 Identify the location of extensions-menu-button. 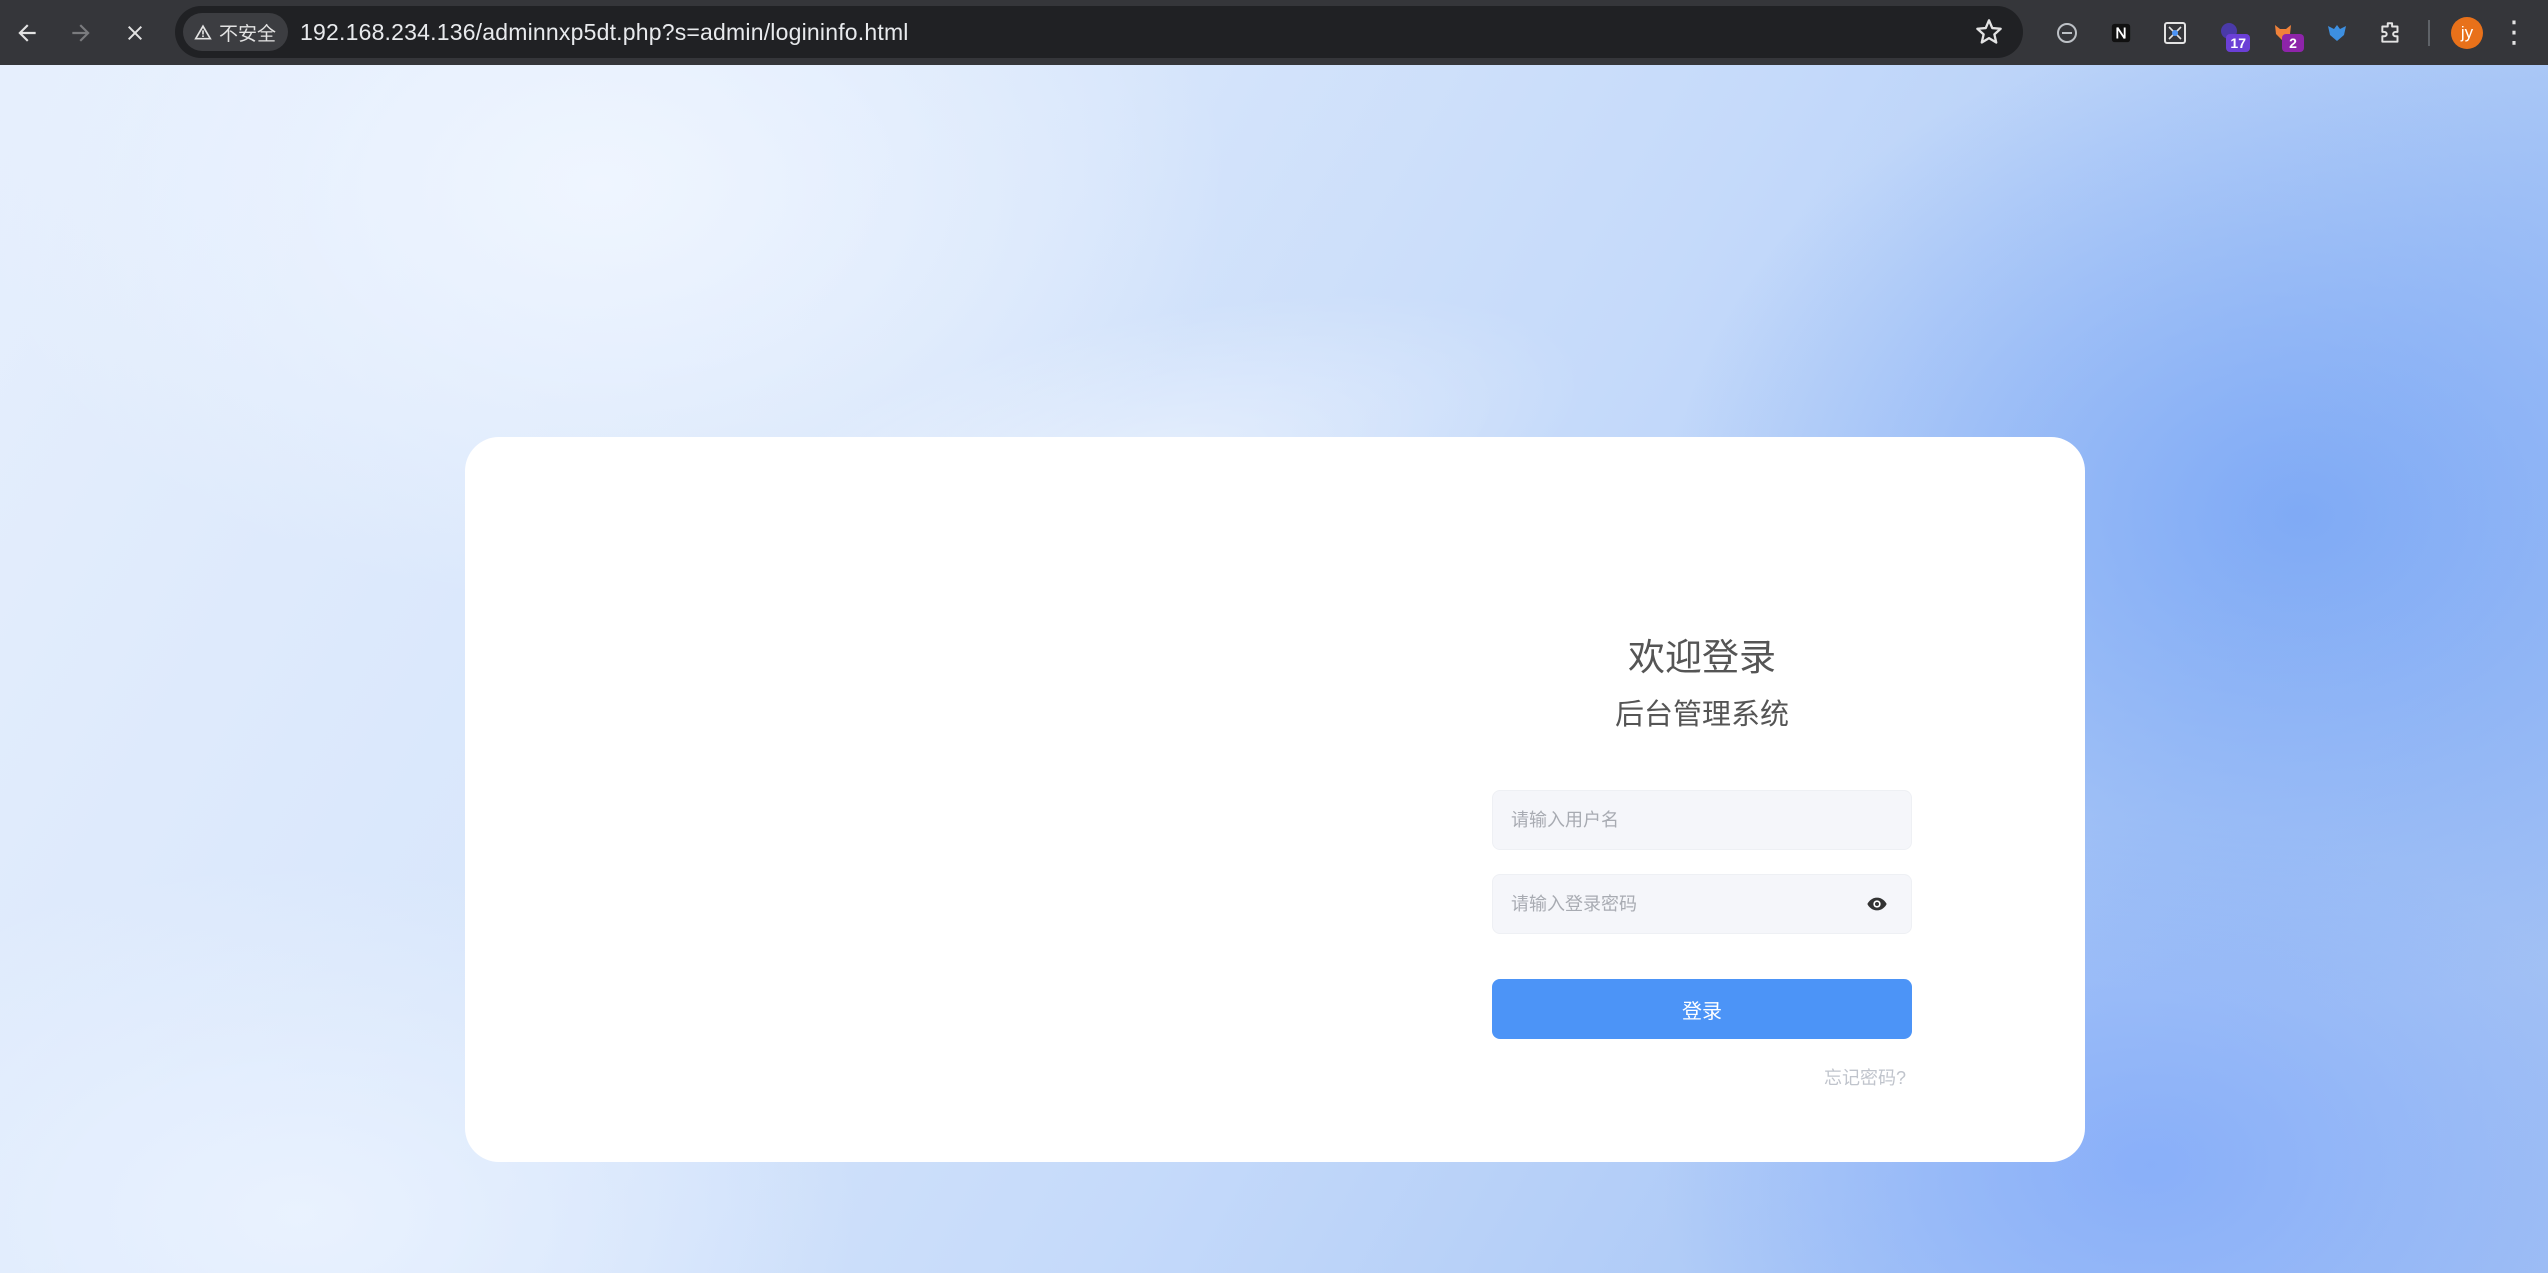
(2391, 33).